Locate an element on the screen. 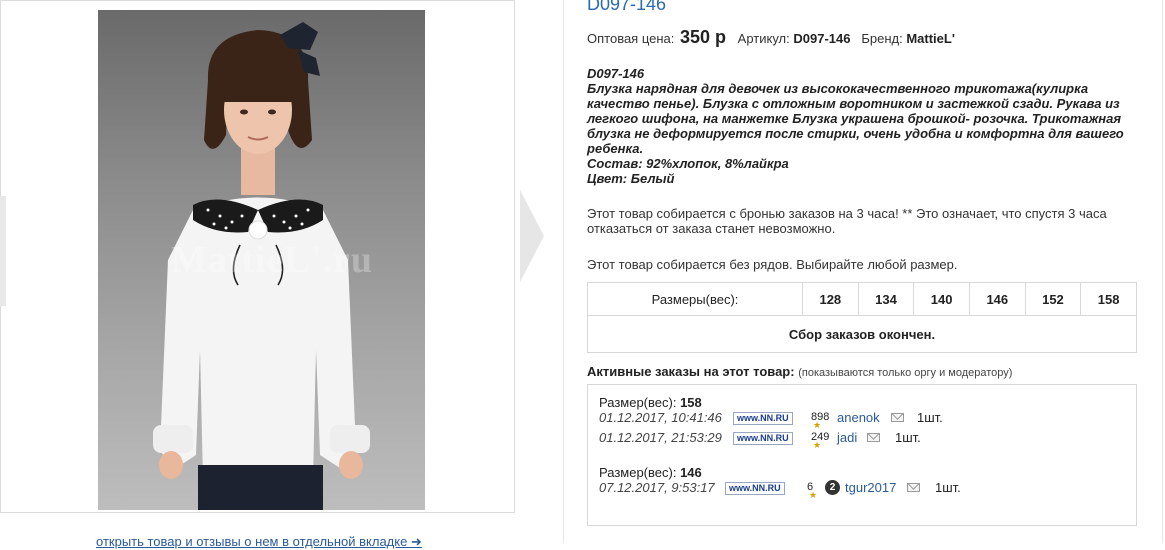 The width and height of the screenshot is (1165, 550). desc-line: Цвет: Белый is located at coordinates (631, 178).